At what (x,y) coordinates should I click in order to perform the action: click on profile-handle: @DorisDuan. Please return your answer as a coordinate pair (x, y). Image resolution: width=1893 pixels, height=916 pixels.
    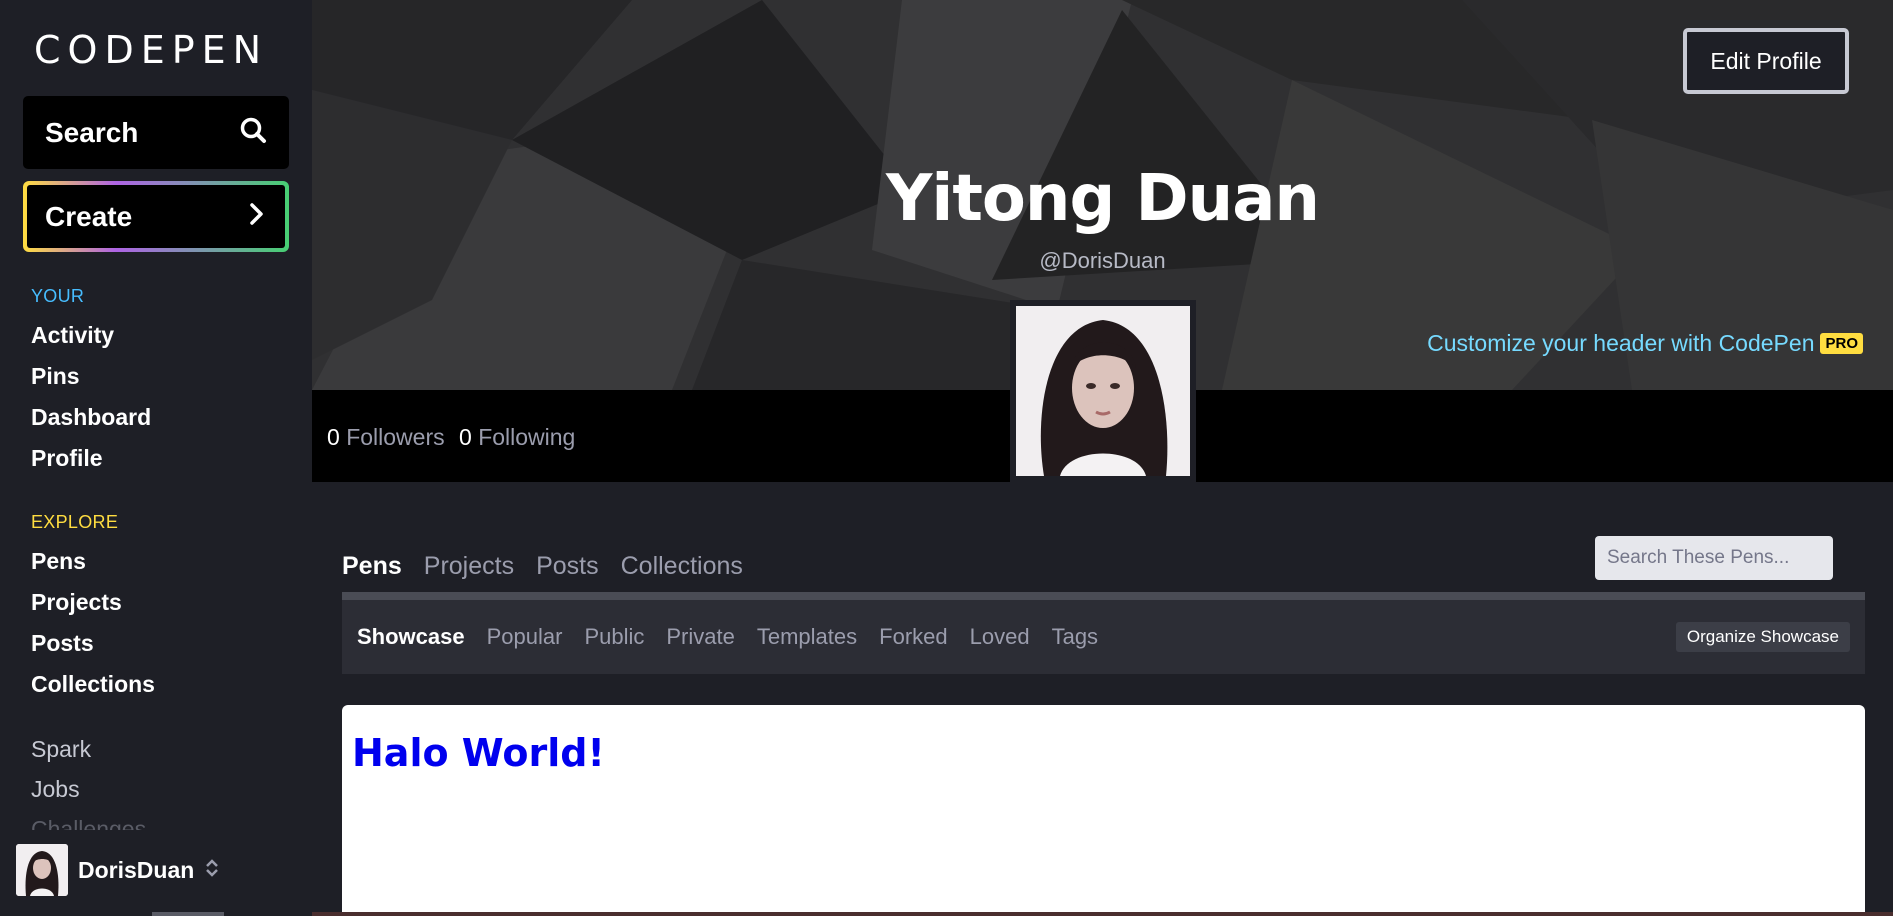
    Looking at the image, I should click on (1102, 260).